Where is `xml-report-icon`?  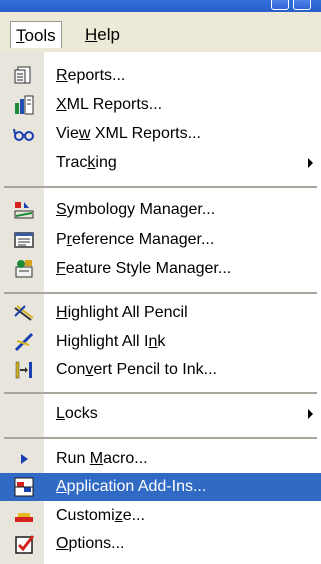 xml-report-icon is located at coordinates (24, 105).